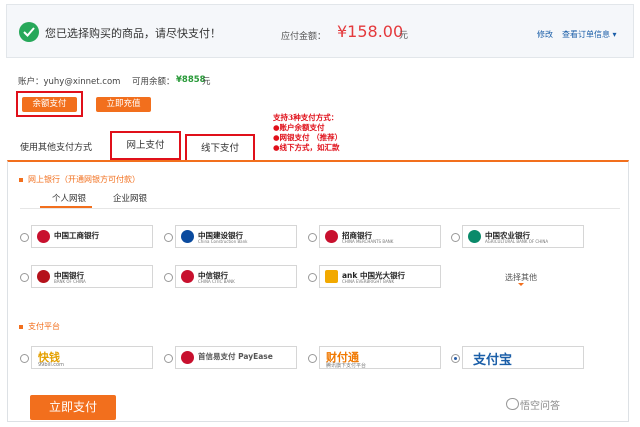 The height and width of the screenshot is (427, 640). I want to click on other-methods-label: 使用其他支付方式, so click(56, 148).